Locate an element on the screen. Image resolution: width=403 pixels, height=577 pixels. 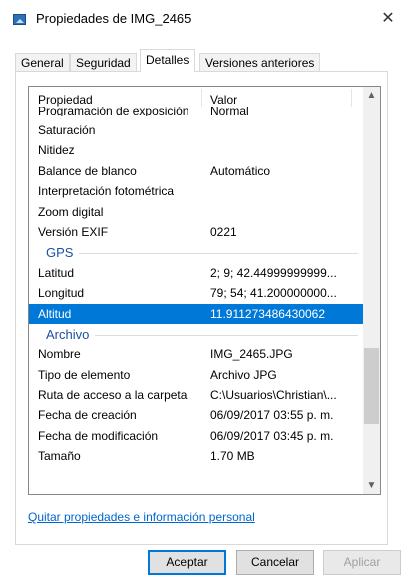
group-label: Archivo is located at coordinates (71, 334).